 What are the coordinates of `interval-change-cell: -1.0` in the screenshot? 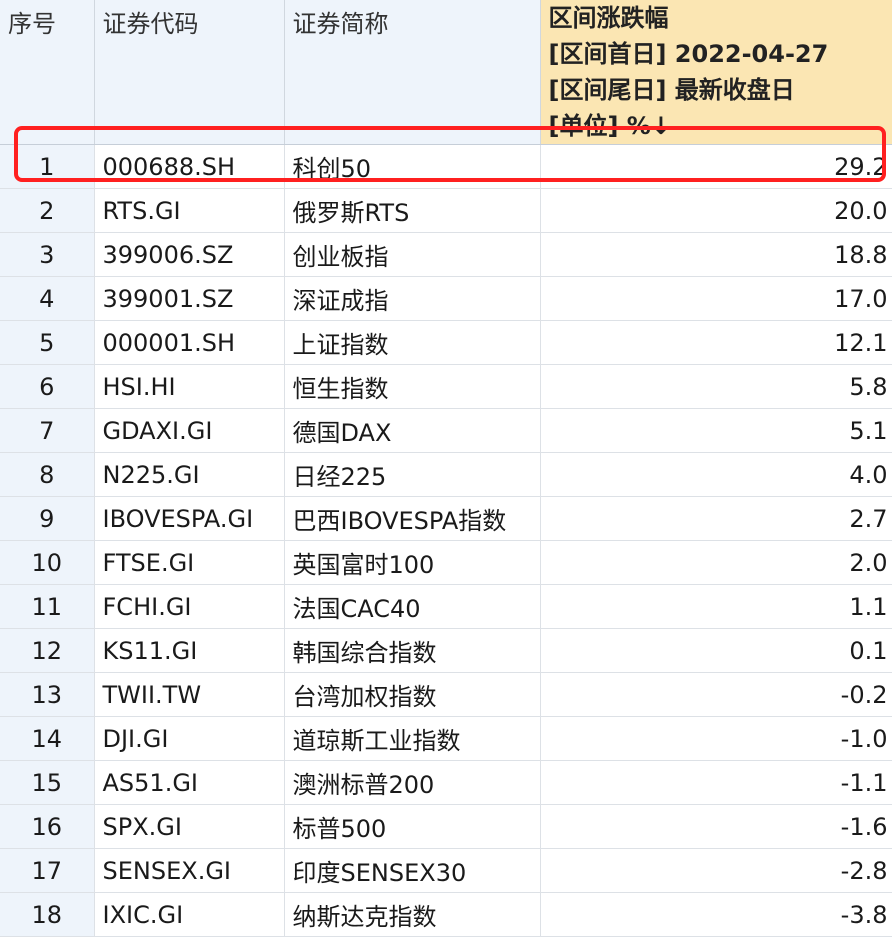 It's located at (716, 738).